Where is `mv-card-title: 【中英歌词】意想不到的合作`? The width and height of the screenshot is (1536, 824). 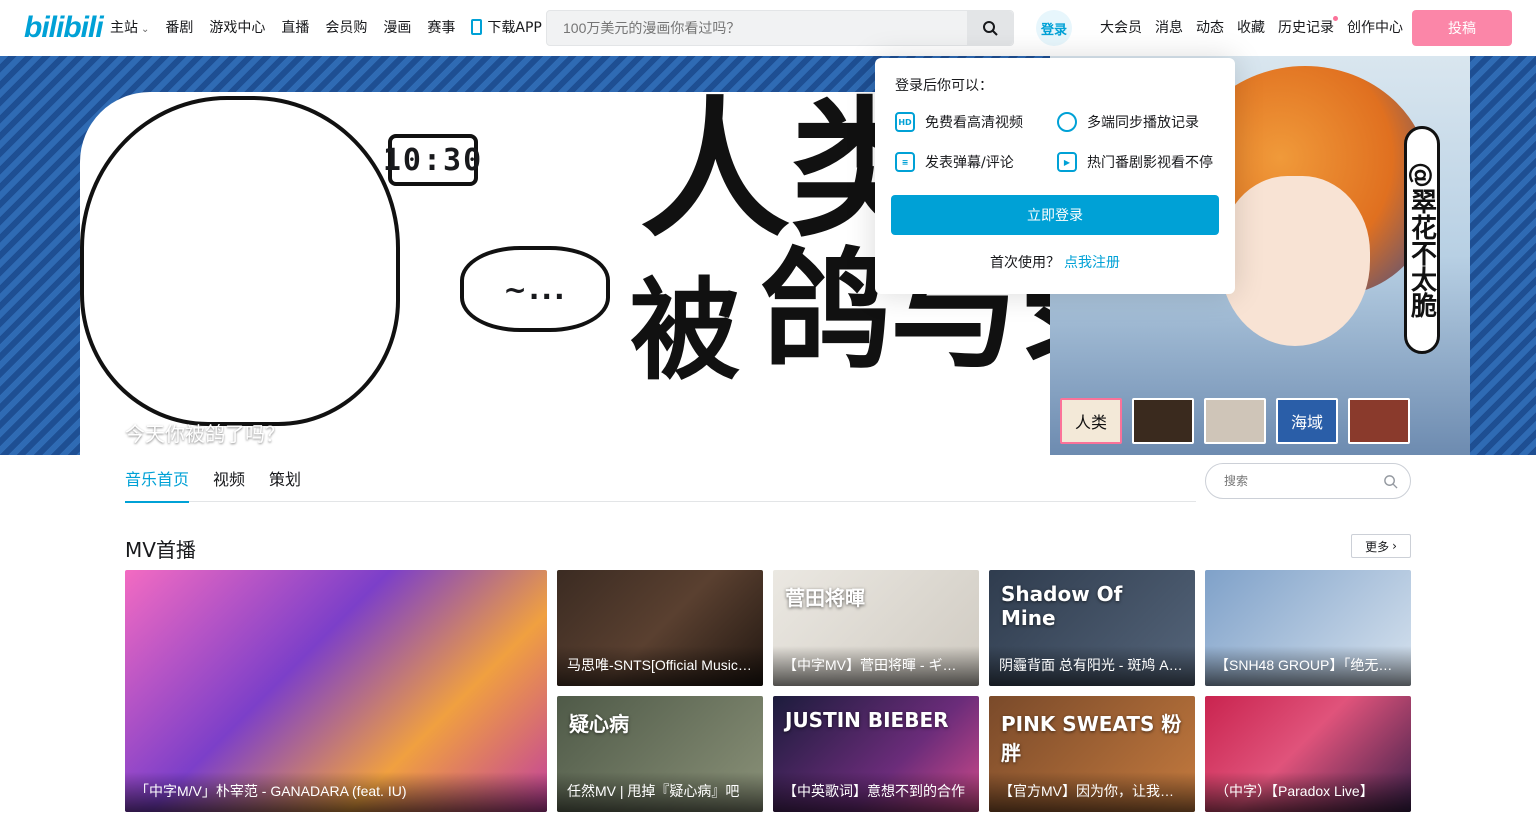
mv-card-title: 【中英歌词】意想不到的合作 is located at coordinates (876, 792).